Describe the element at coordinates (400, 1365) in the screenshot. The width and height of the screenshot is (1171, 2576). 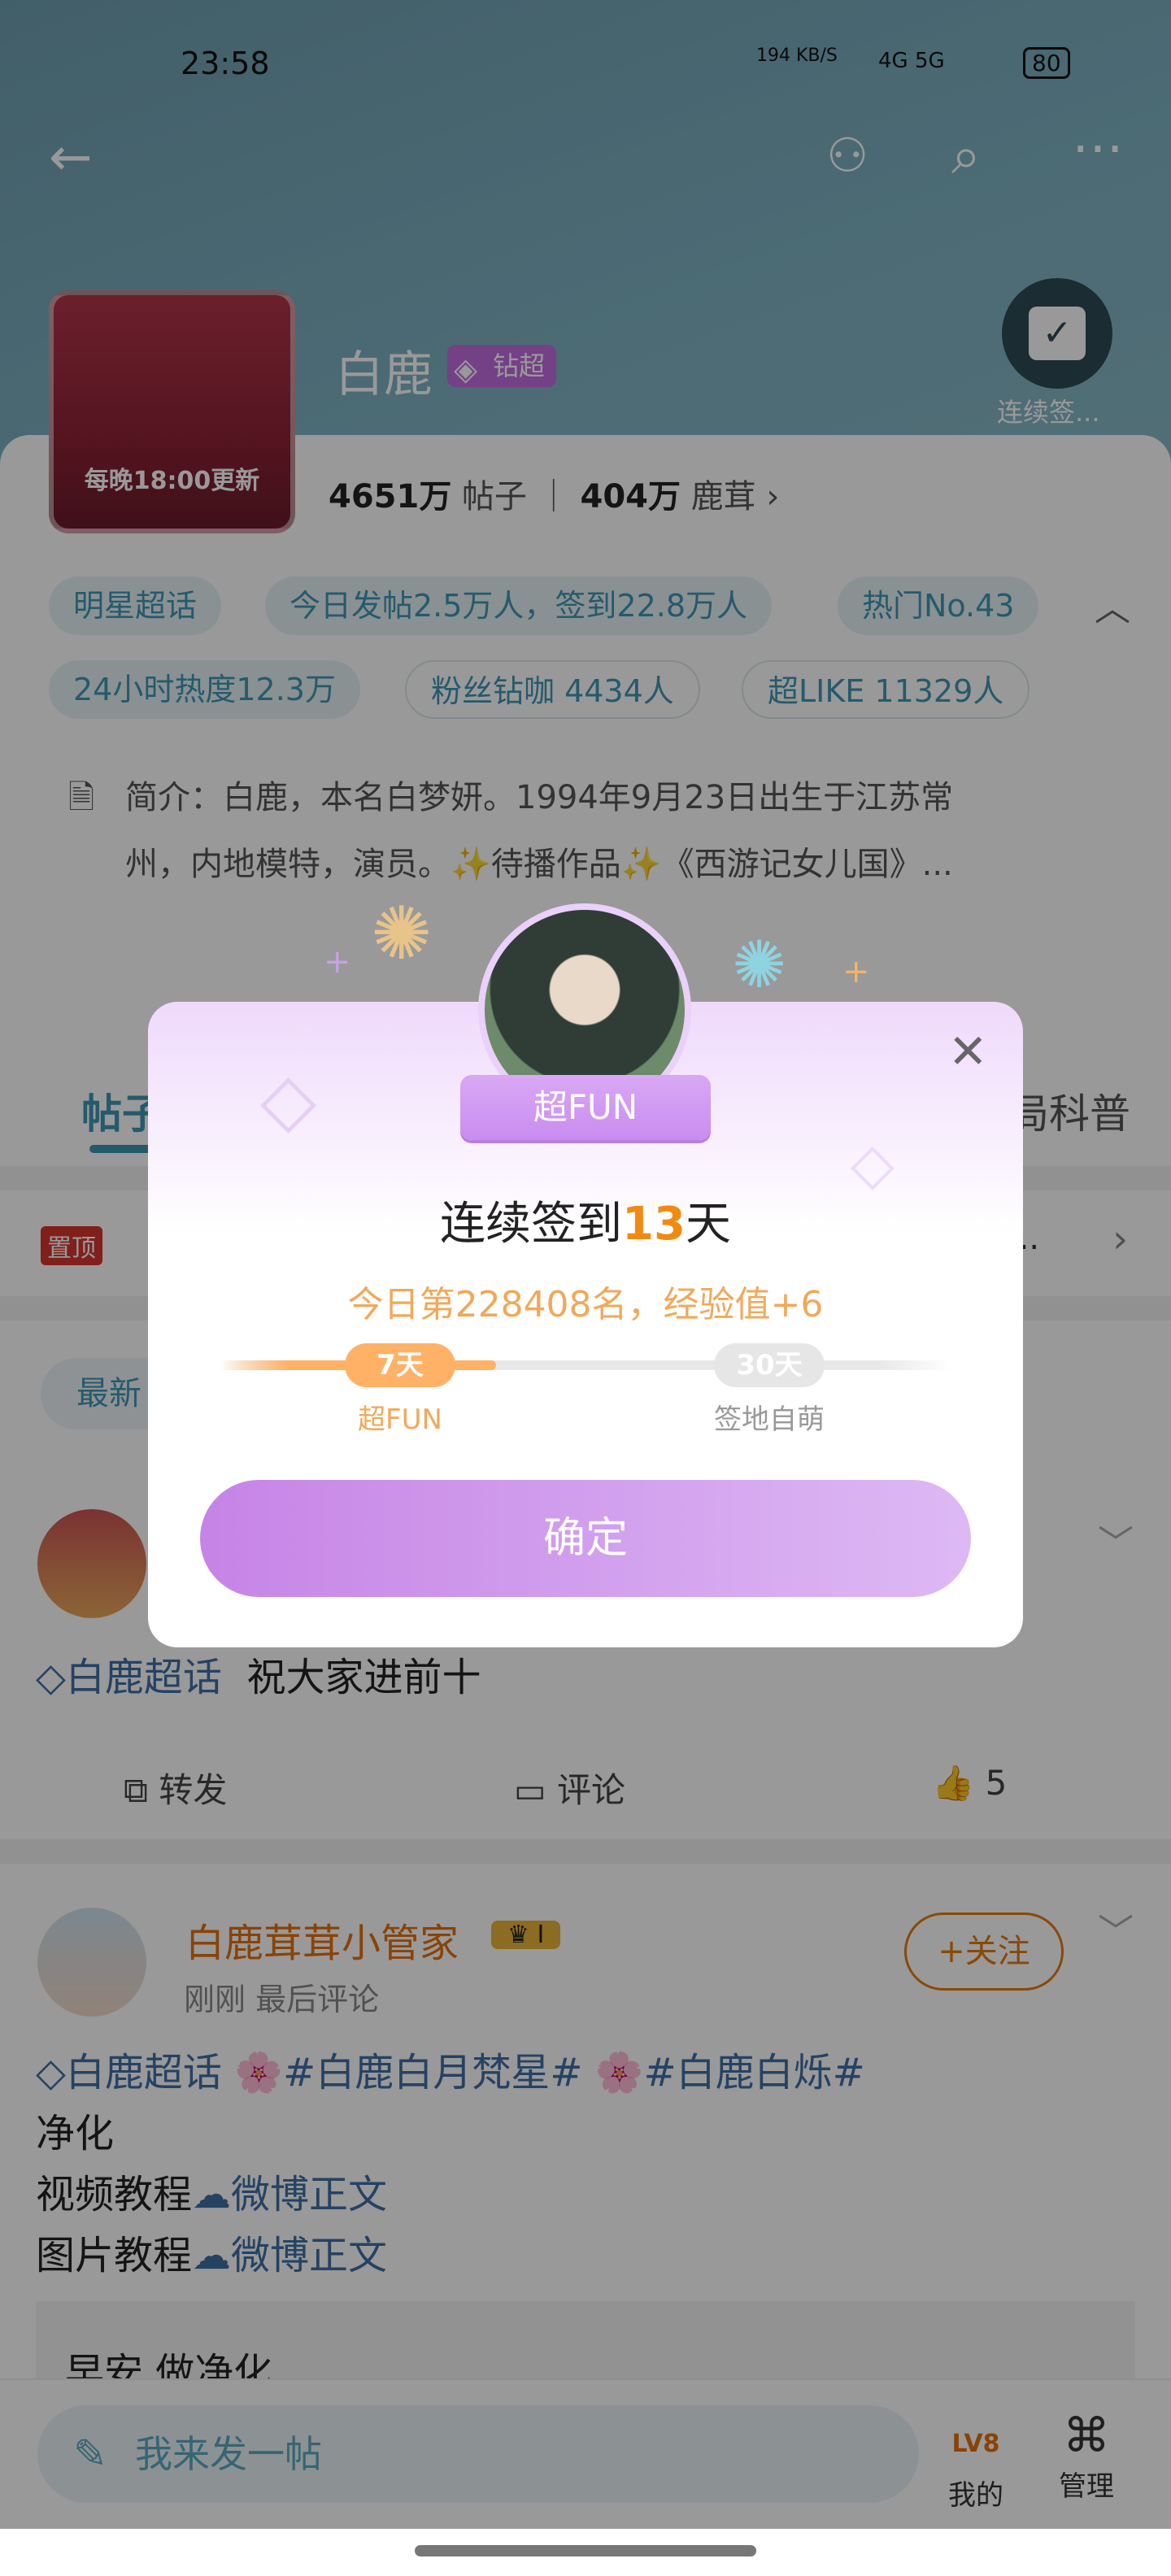
I see `milestone-7-days: 7天` at that location.